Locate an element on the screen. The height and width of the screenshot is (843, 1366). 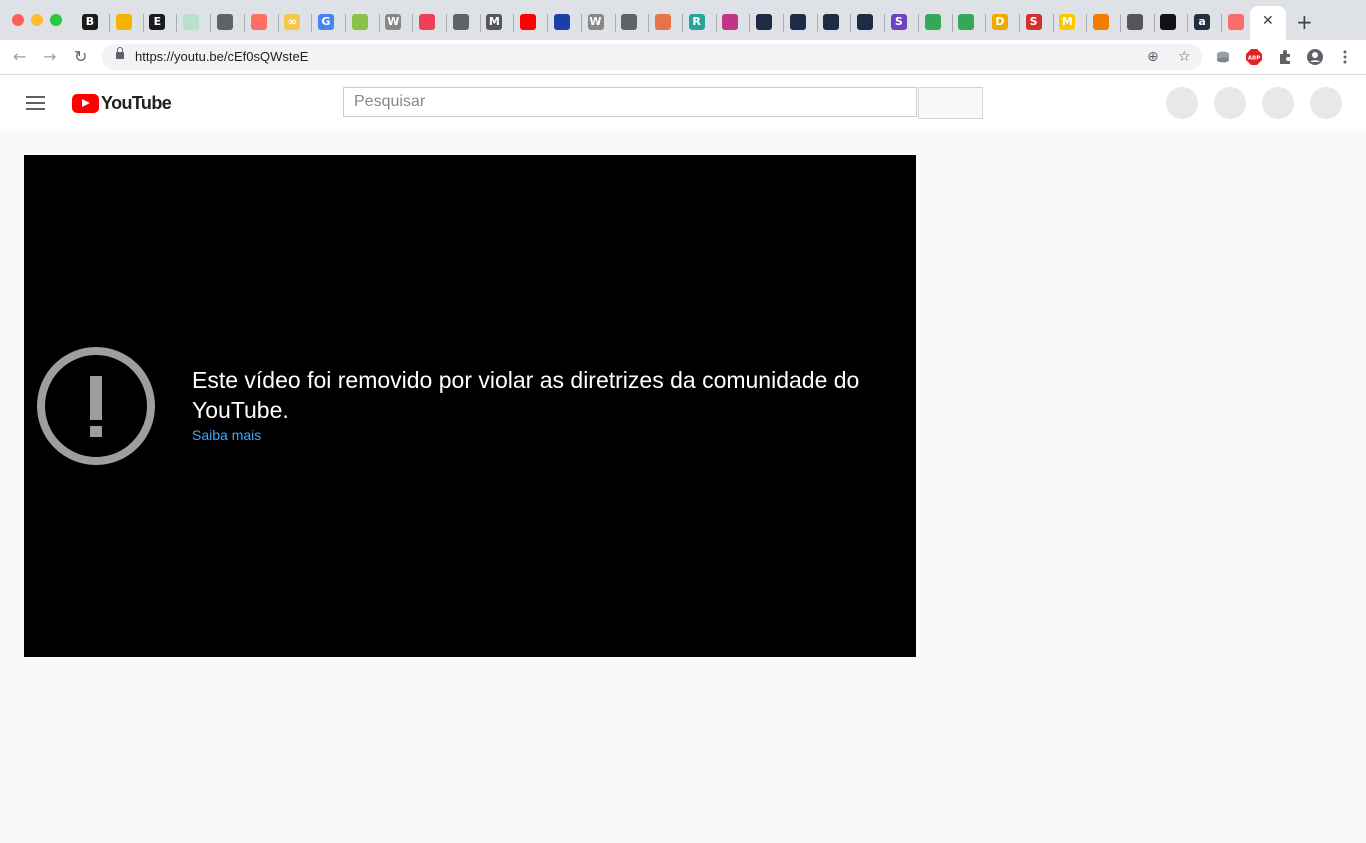
extension-db-icon is located at coordinates (1223, 57).